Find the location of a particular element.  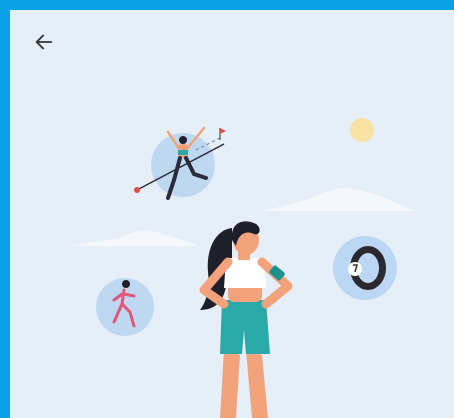

cloud-right is located at coordinates (336, 199).